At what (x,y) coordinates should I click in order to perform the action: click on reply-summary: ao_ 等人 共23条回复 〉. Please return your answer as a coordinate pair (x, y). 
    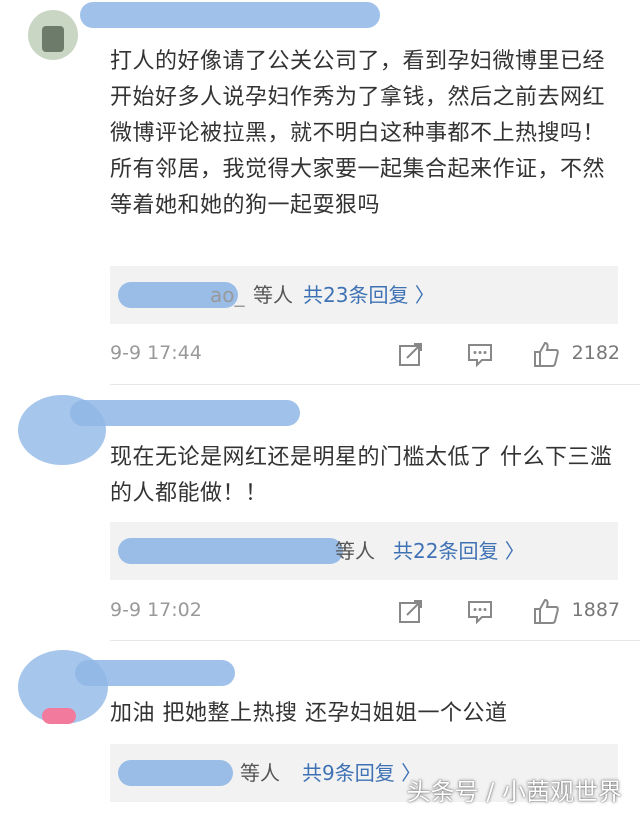
    Looking at the image, I should click on (364, 295).